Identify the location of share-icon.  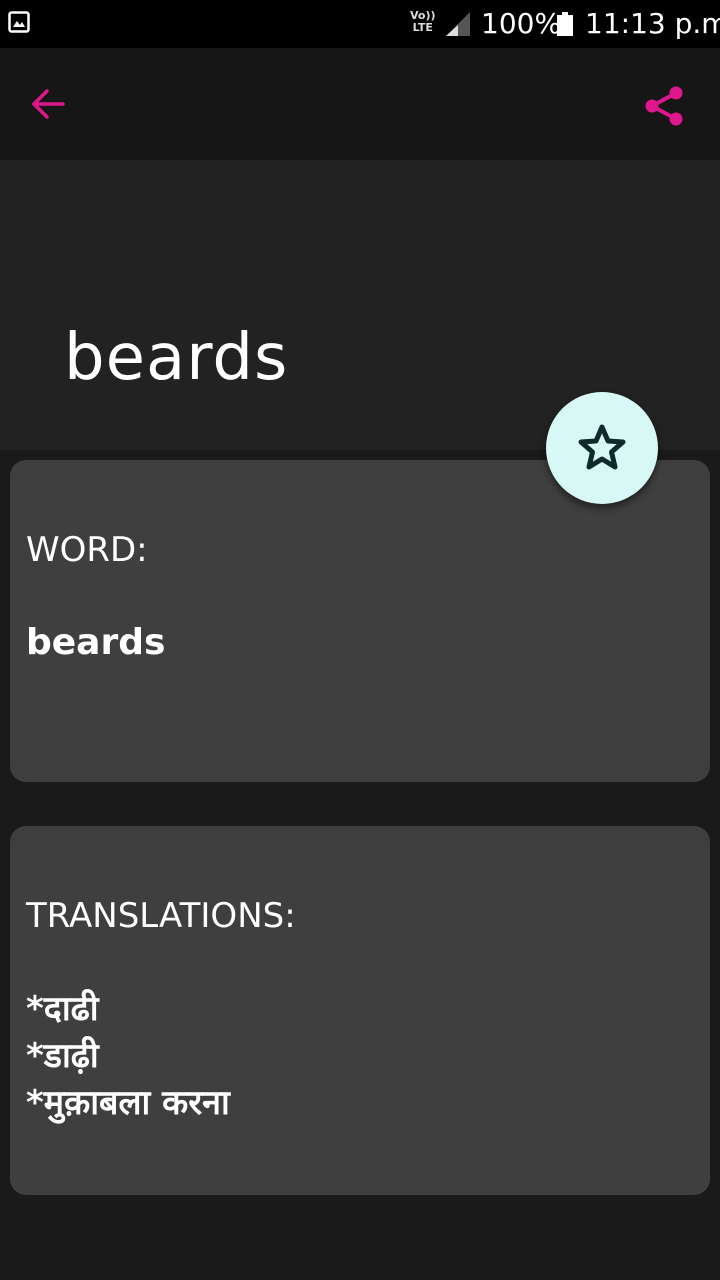
(664, 106).